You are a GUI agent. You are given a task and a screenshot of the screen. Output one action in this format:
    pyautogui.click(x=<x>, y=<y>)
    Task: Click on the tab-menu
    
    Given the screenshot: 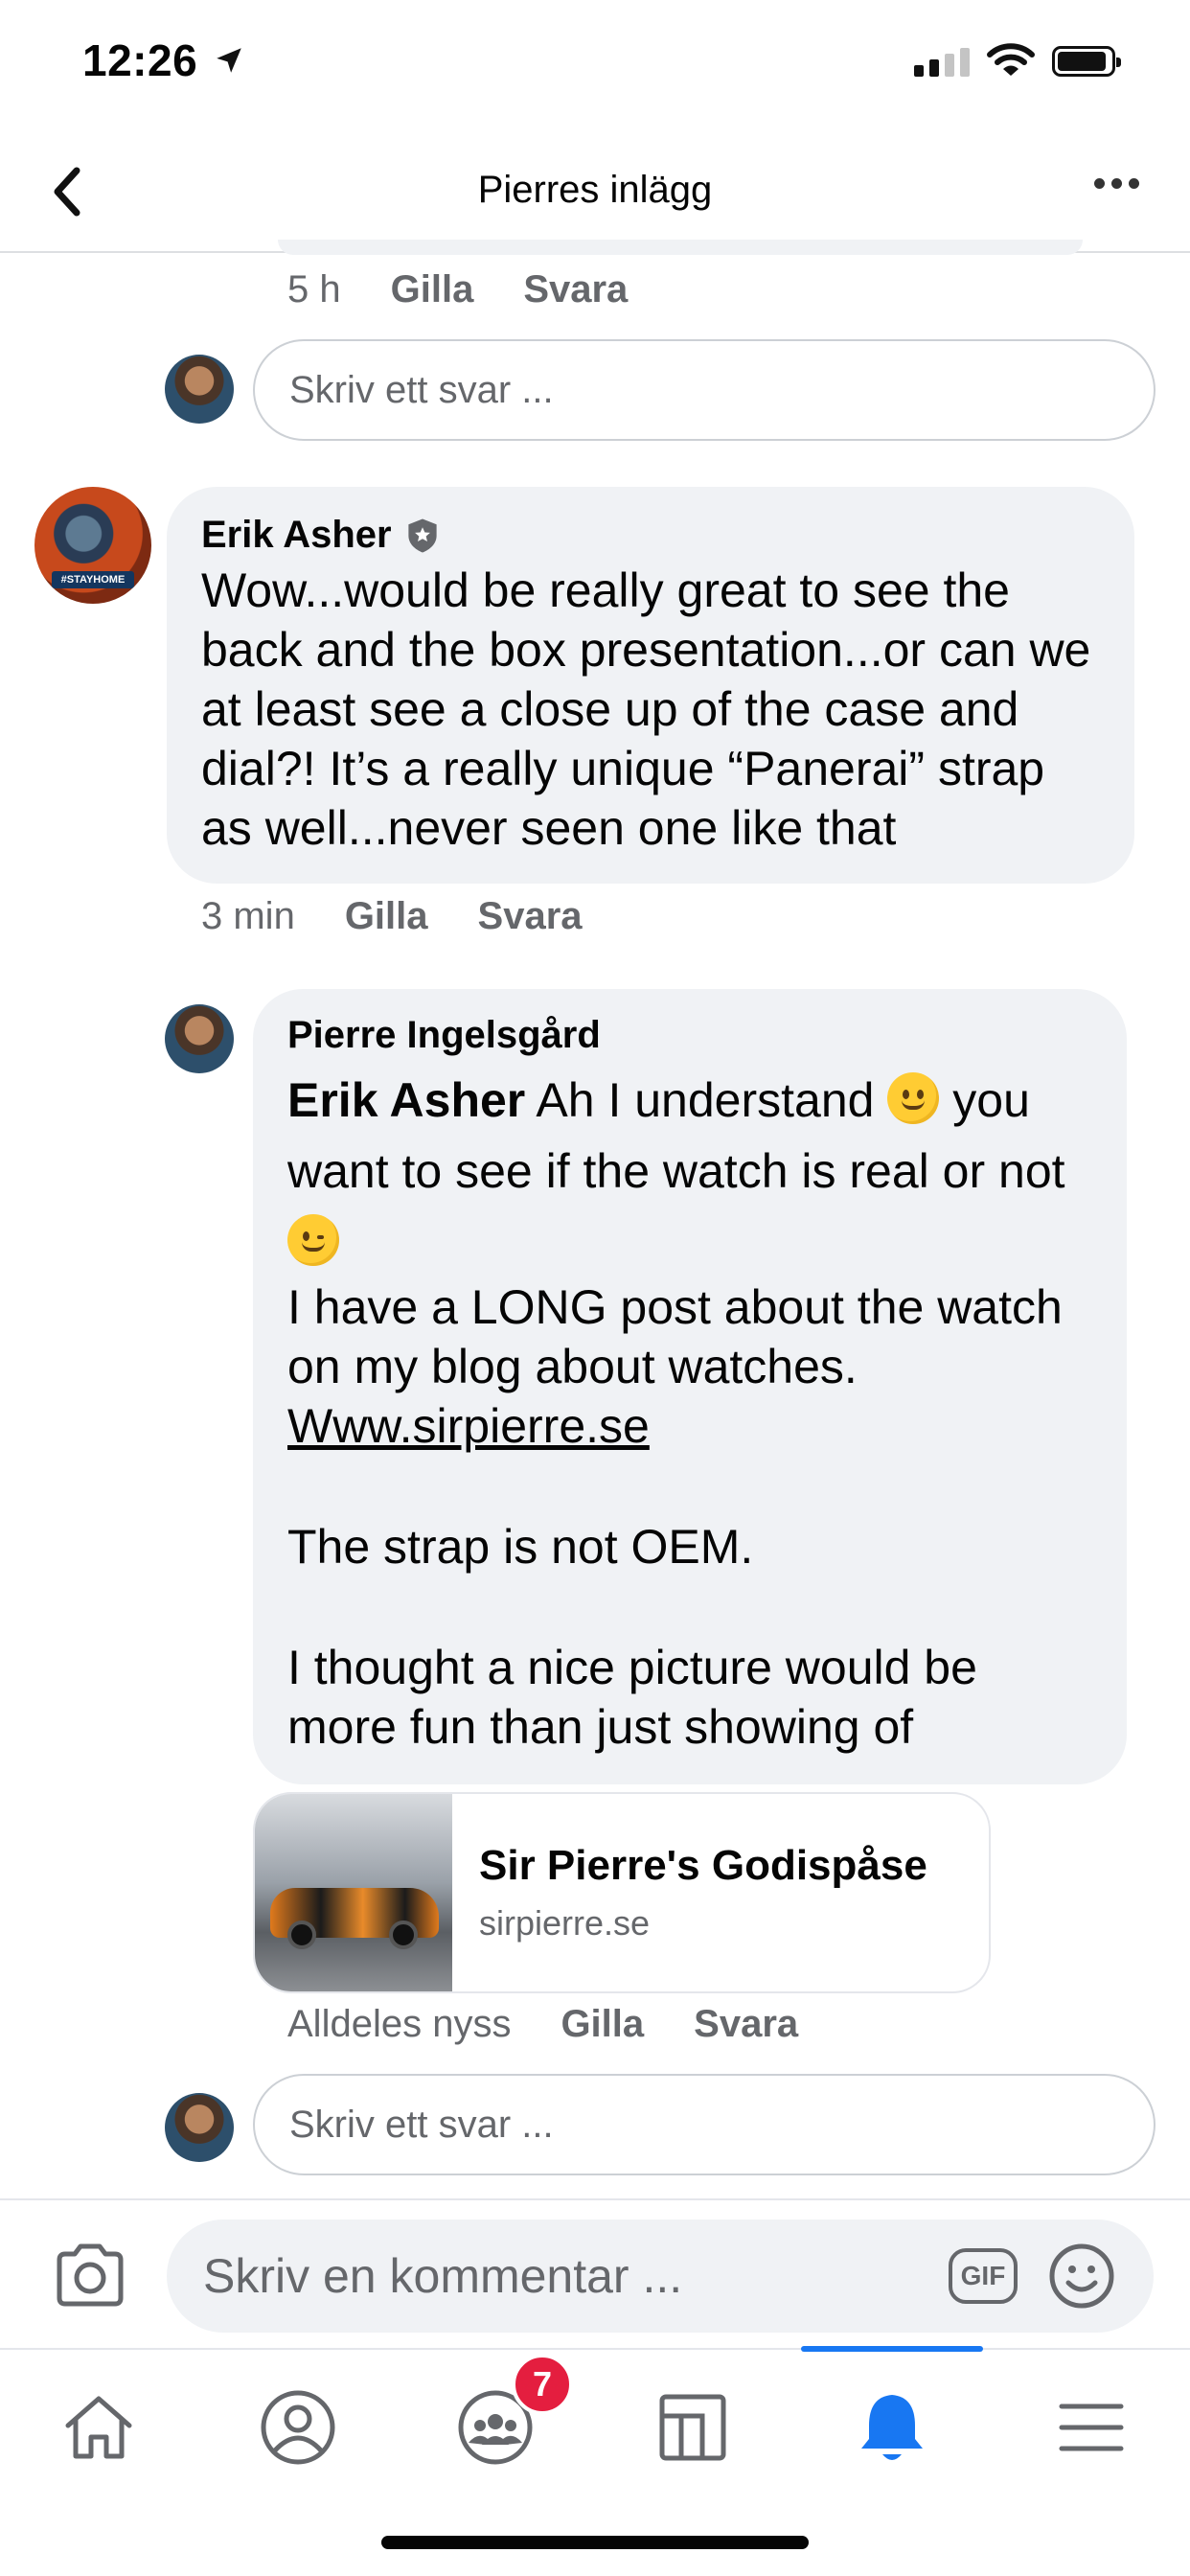 What is the action you would take?
    pyautogui.click(x=1092, y=2427)
    